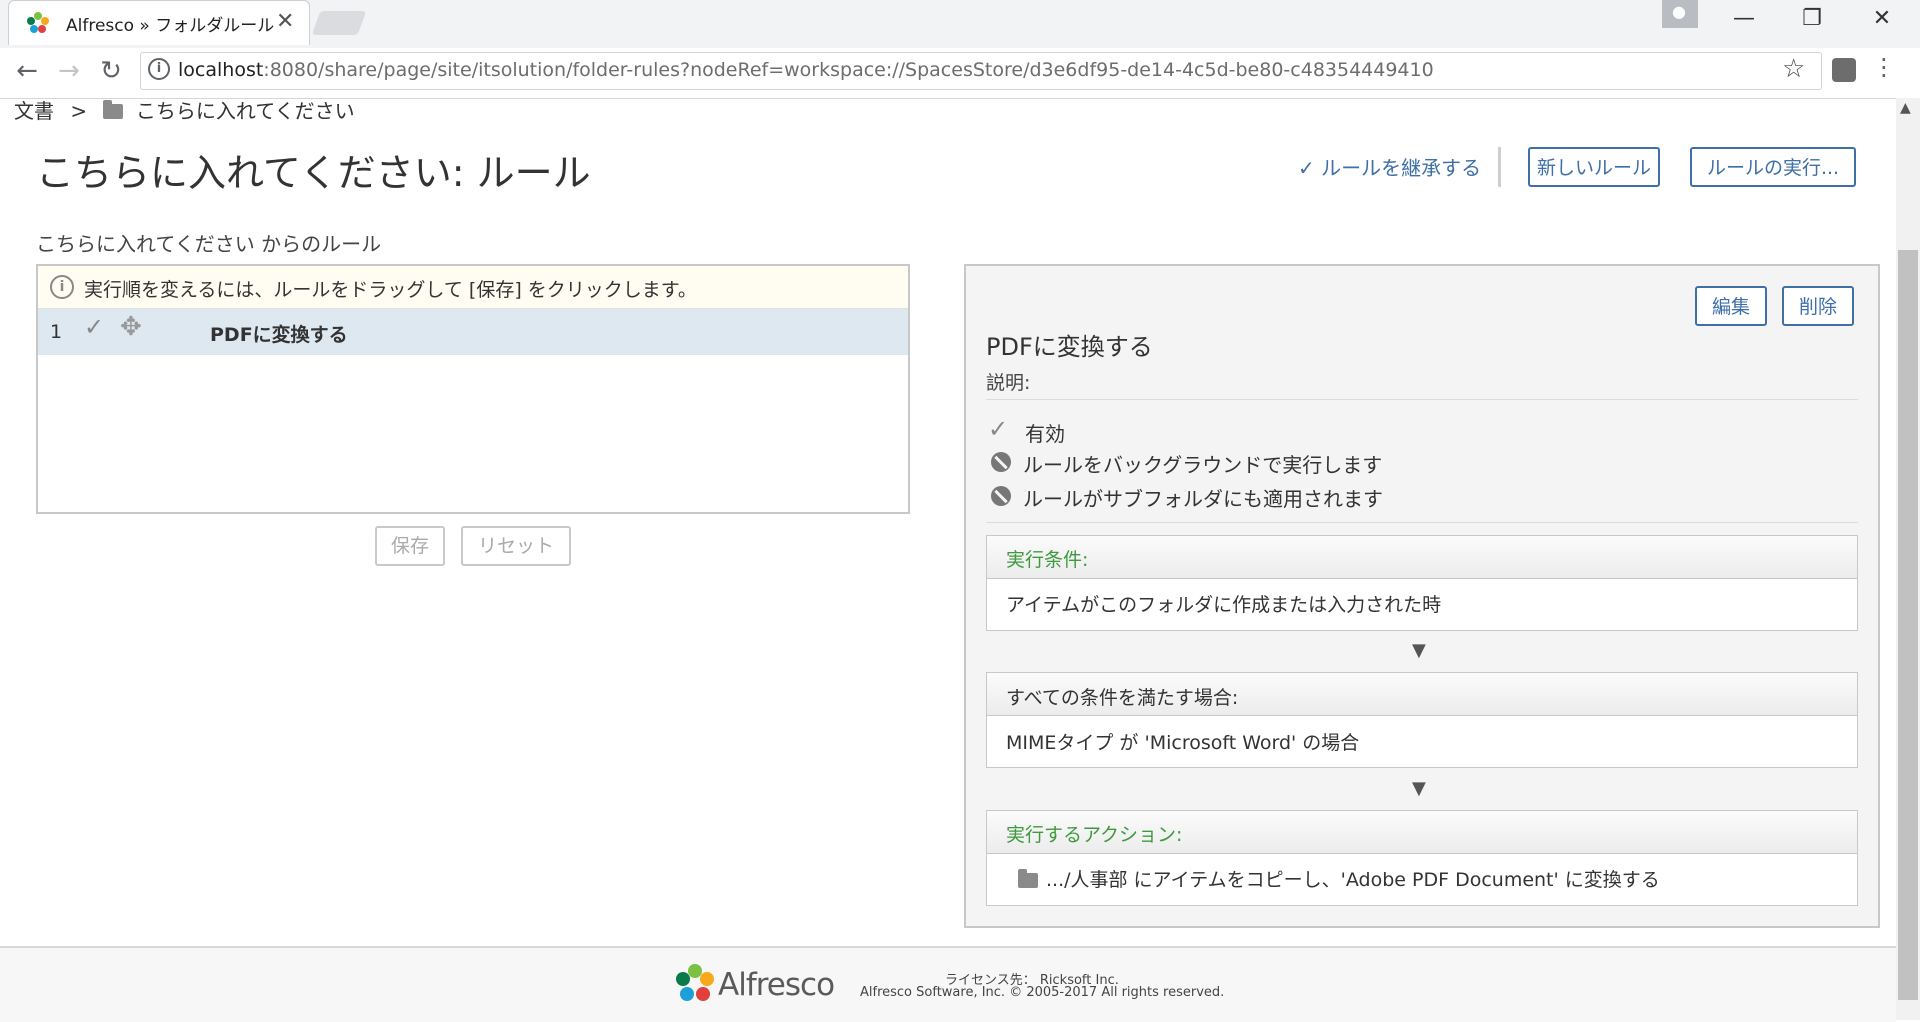 This screenshot has width=1920, height=1022. Describe the element at coordinates (69, 71) in the screenshot. I see `forward-button: →` at that location.